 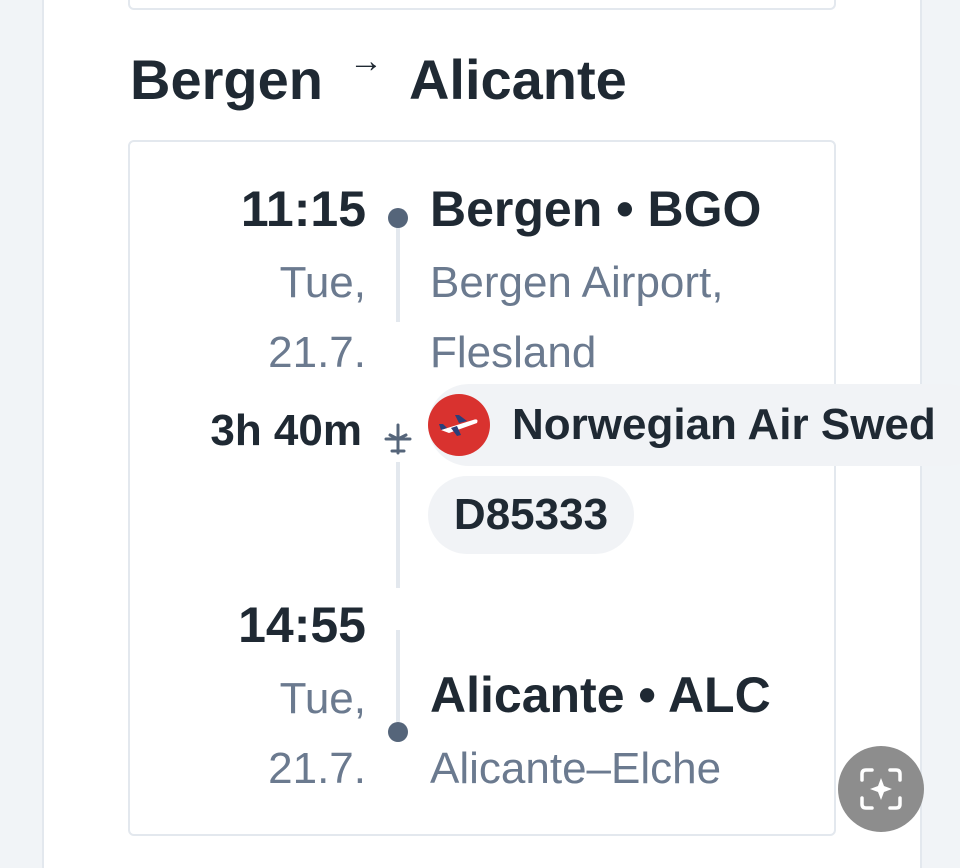 I want to click on timeline-line-top, so click(x=398, y=275).